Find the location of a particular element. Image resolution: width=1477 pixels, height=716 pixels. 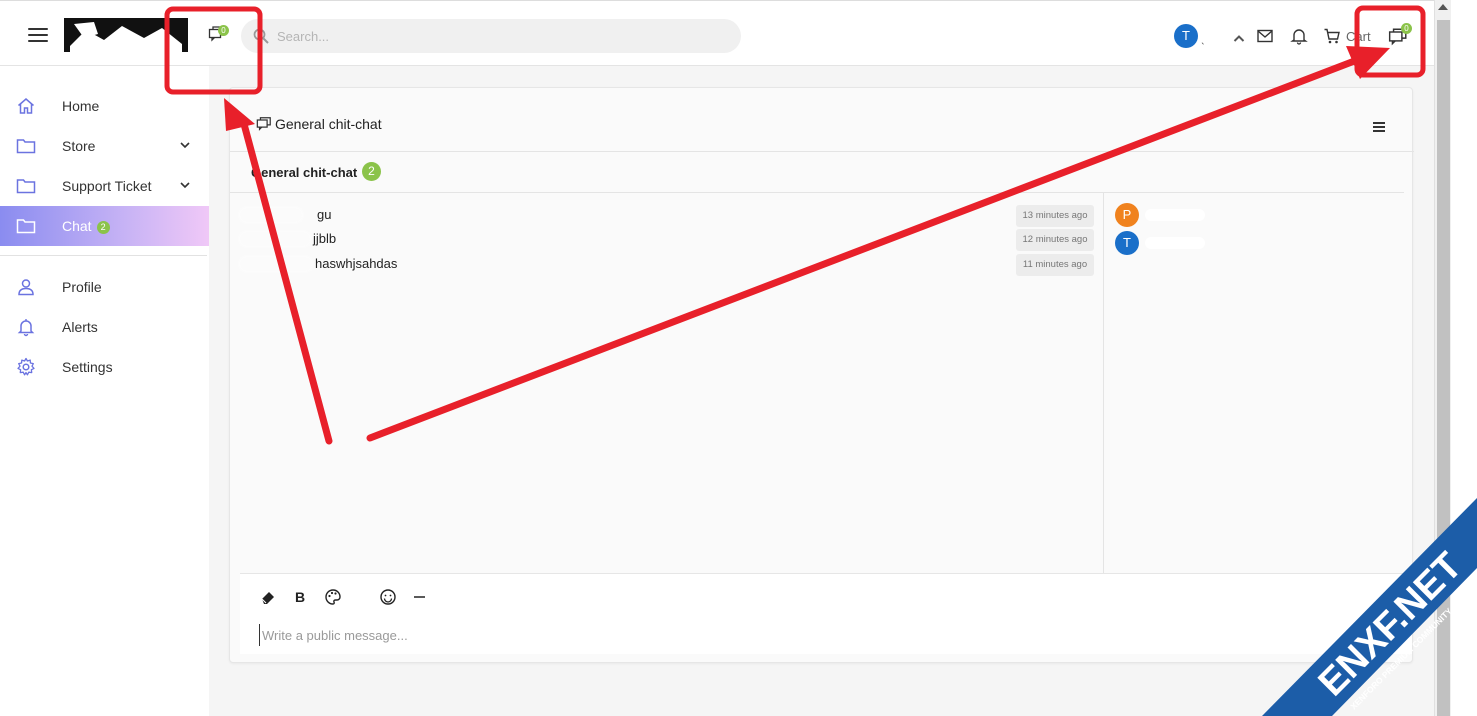

chat-unread-count: 2 is located at coordinates (103, 227).